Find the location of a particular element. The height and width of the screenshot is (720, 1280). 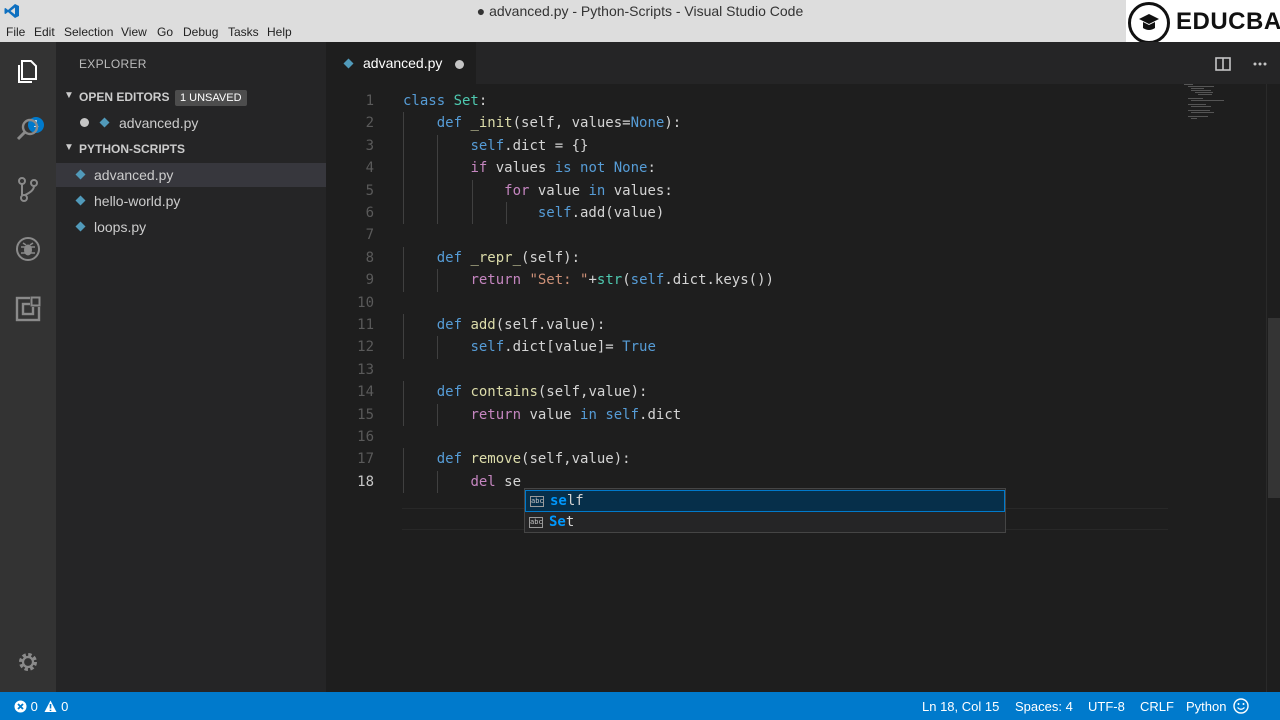

menu-file: File is located at coordinates (15, 32).